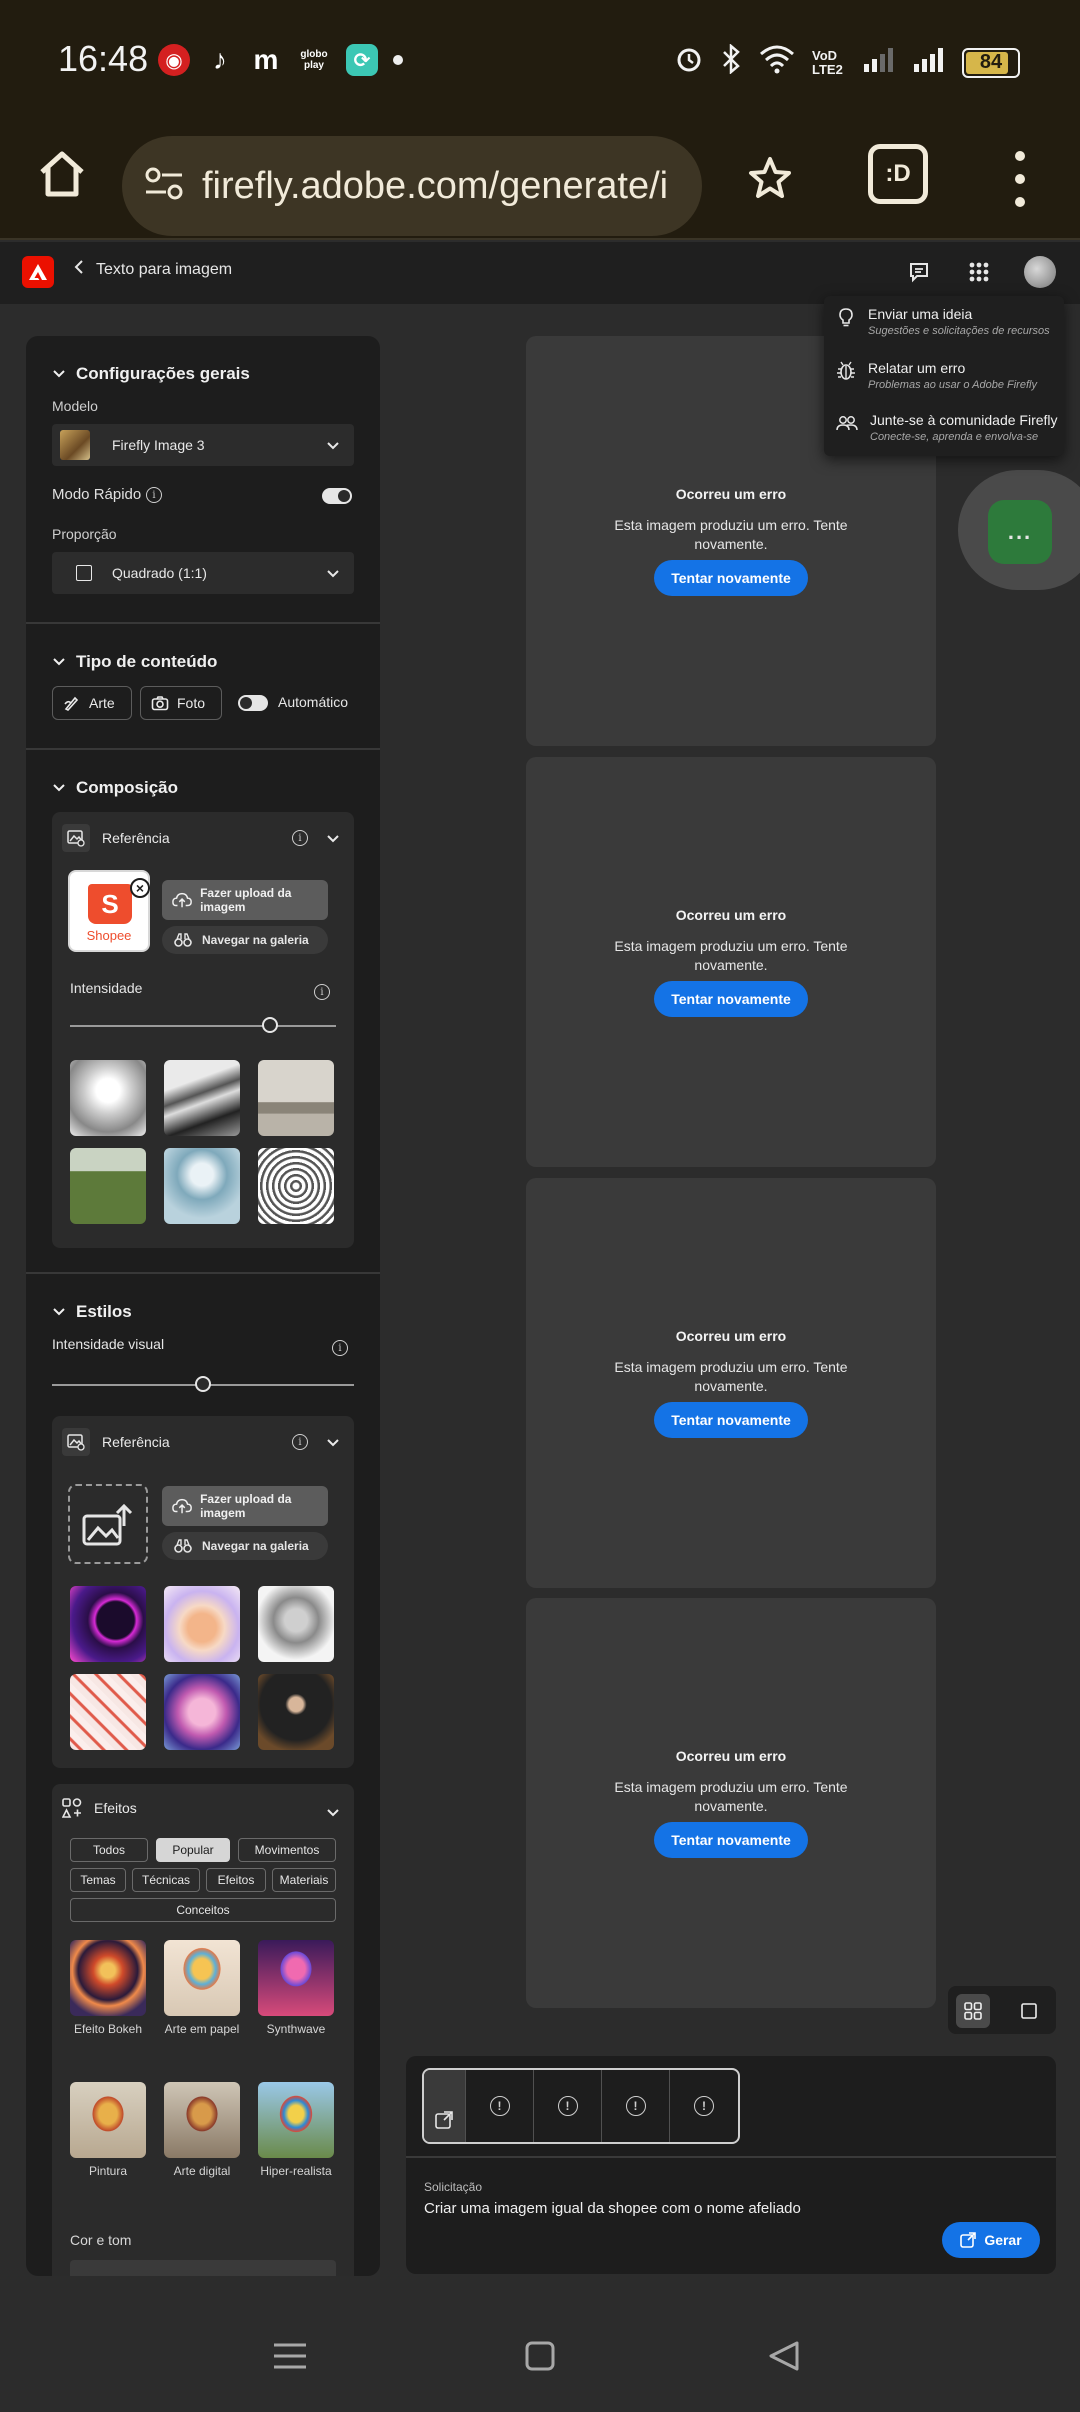 This screenshot has height=2412, width=1080. I want to click on photo-button: Foto, so click(181, 703).